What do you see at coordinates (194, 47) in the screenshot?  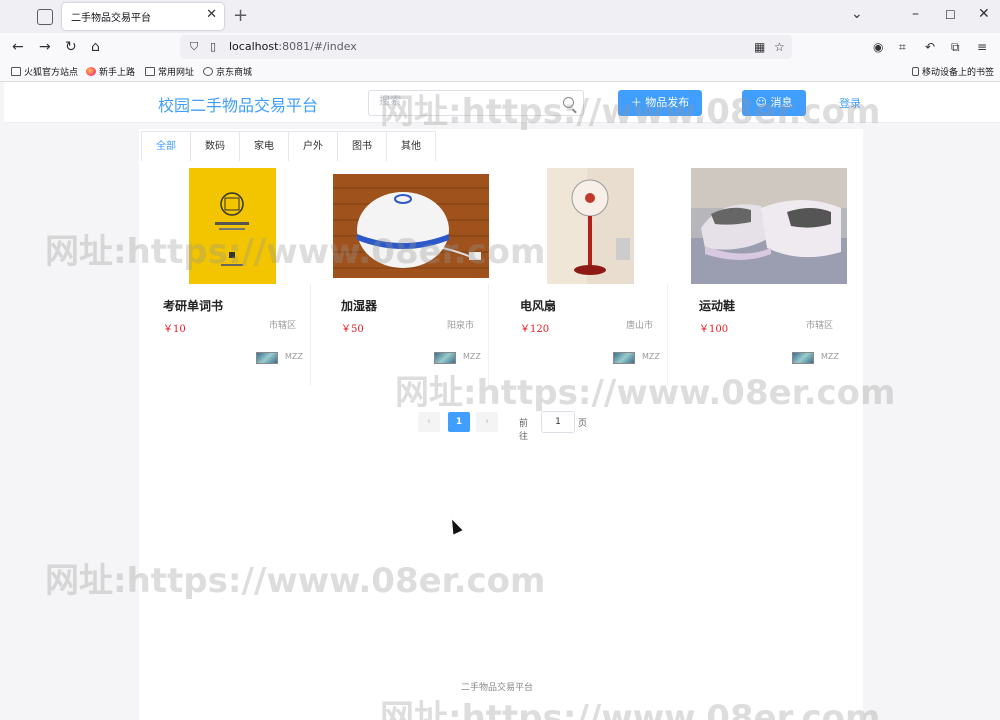 I see `shield-icon: ⛉` at bounding box center [194, 47].